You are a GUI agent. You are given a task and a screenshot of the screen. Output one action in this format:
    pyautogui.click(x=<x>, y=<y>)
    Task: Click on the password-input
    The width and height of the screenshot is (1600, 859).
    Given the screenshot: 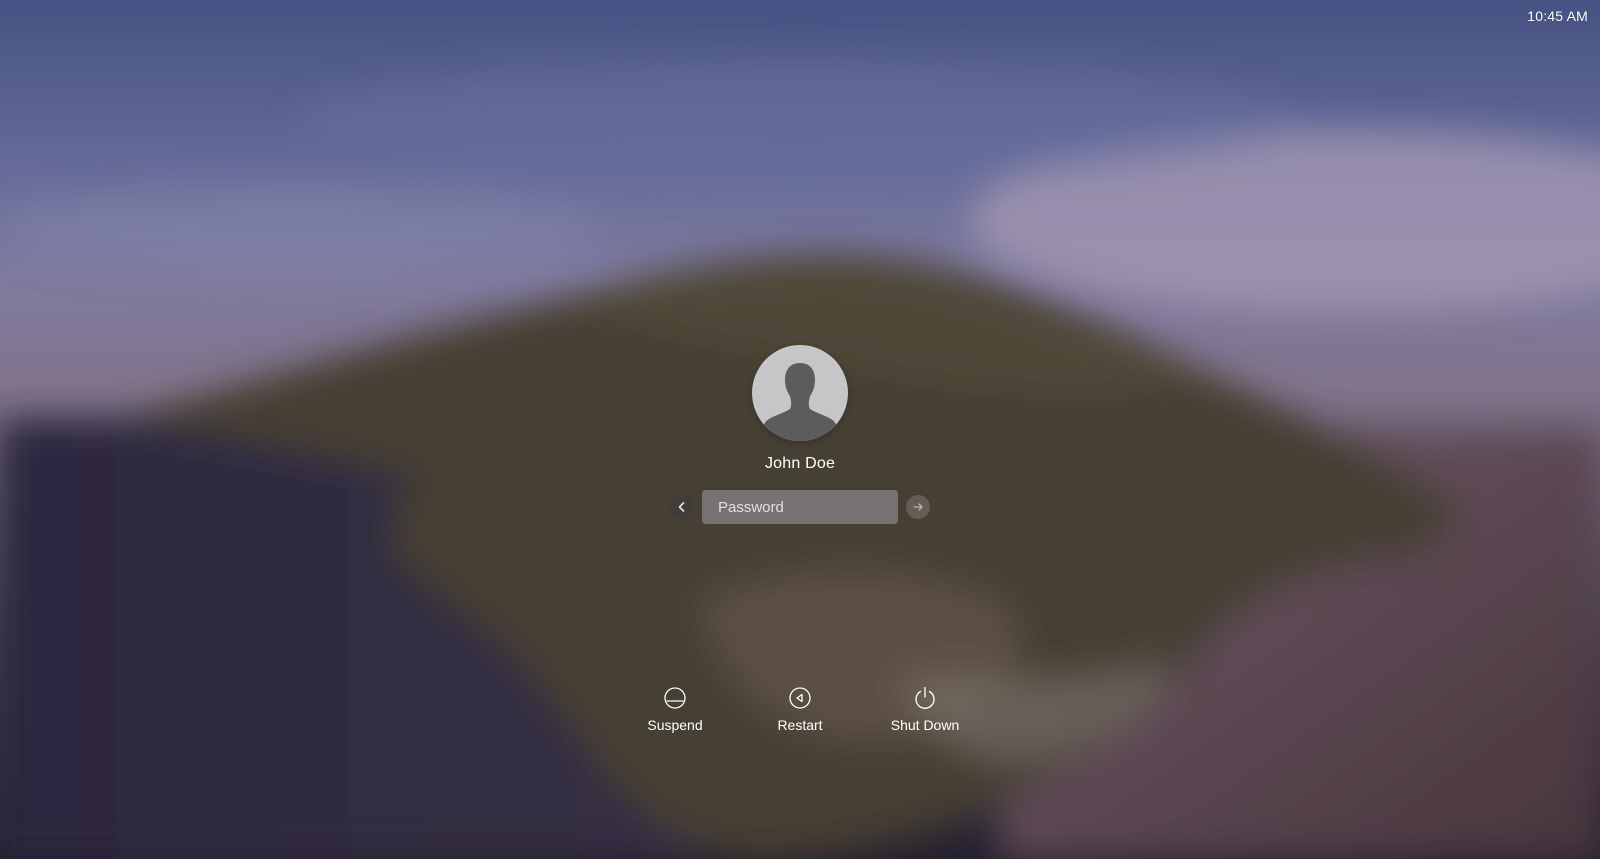 What is the action you would take?
    pyautogui.click(x=800, y=507)
    